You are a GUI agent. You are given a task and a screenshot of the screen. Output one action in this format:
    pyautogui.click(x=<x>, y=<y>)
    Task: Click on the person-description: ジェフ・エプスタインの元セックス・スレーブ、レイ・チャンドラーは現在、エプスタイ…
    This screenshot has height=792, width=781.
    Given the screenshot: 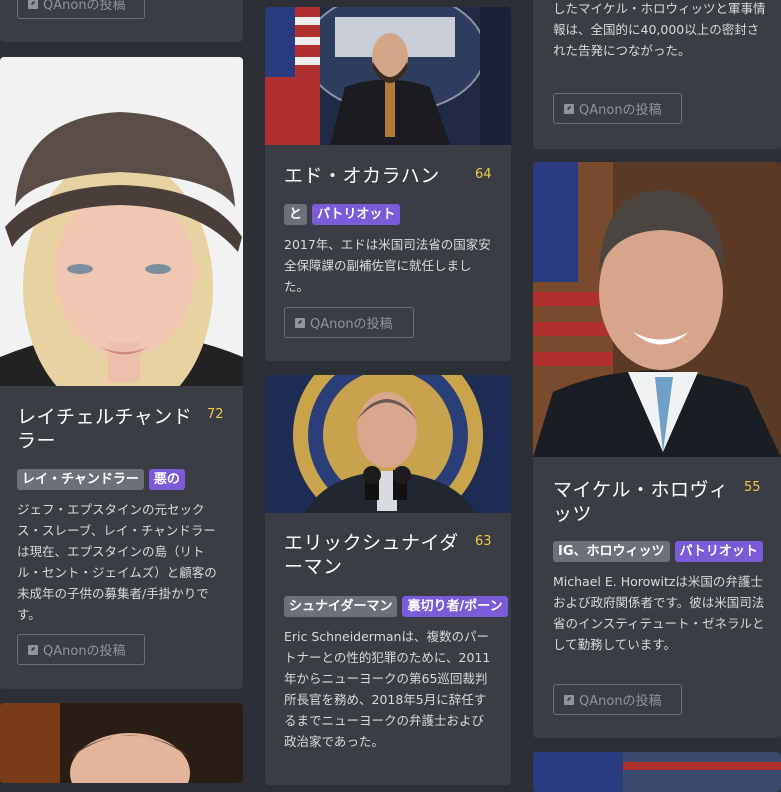 What is the action you would take?
    pyautogui.click(x=117, y=562)
    